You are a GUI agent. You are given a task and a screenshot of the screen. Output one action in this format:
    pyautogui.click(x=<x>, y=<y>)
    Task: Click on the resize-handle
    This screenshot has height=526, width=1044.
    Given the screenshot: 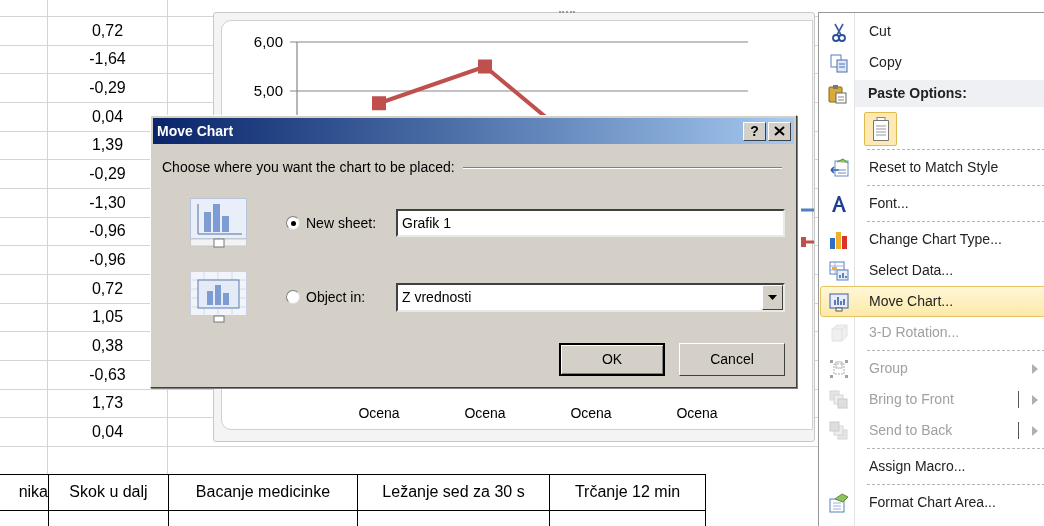 What is the action you would take?
    pyautogui.click(x=567, y=13)
    